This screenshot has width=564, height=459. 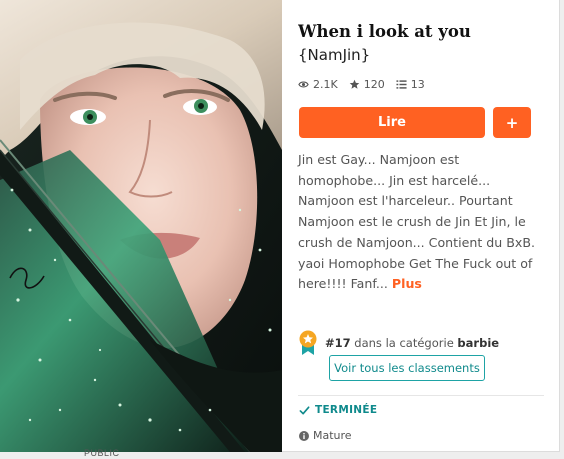 I want to click on add-to-library-button: +, so click(x=512, y=122).